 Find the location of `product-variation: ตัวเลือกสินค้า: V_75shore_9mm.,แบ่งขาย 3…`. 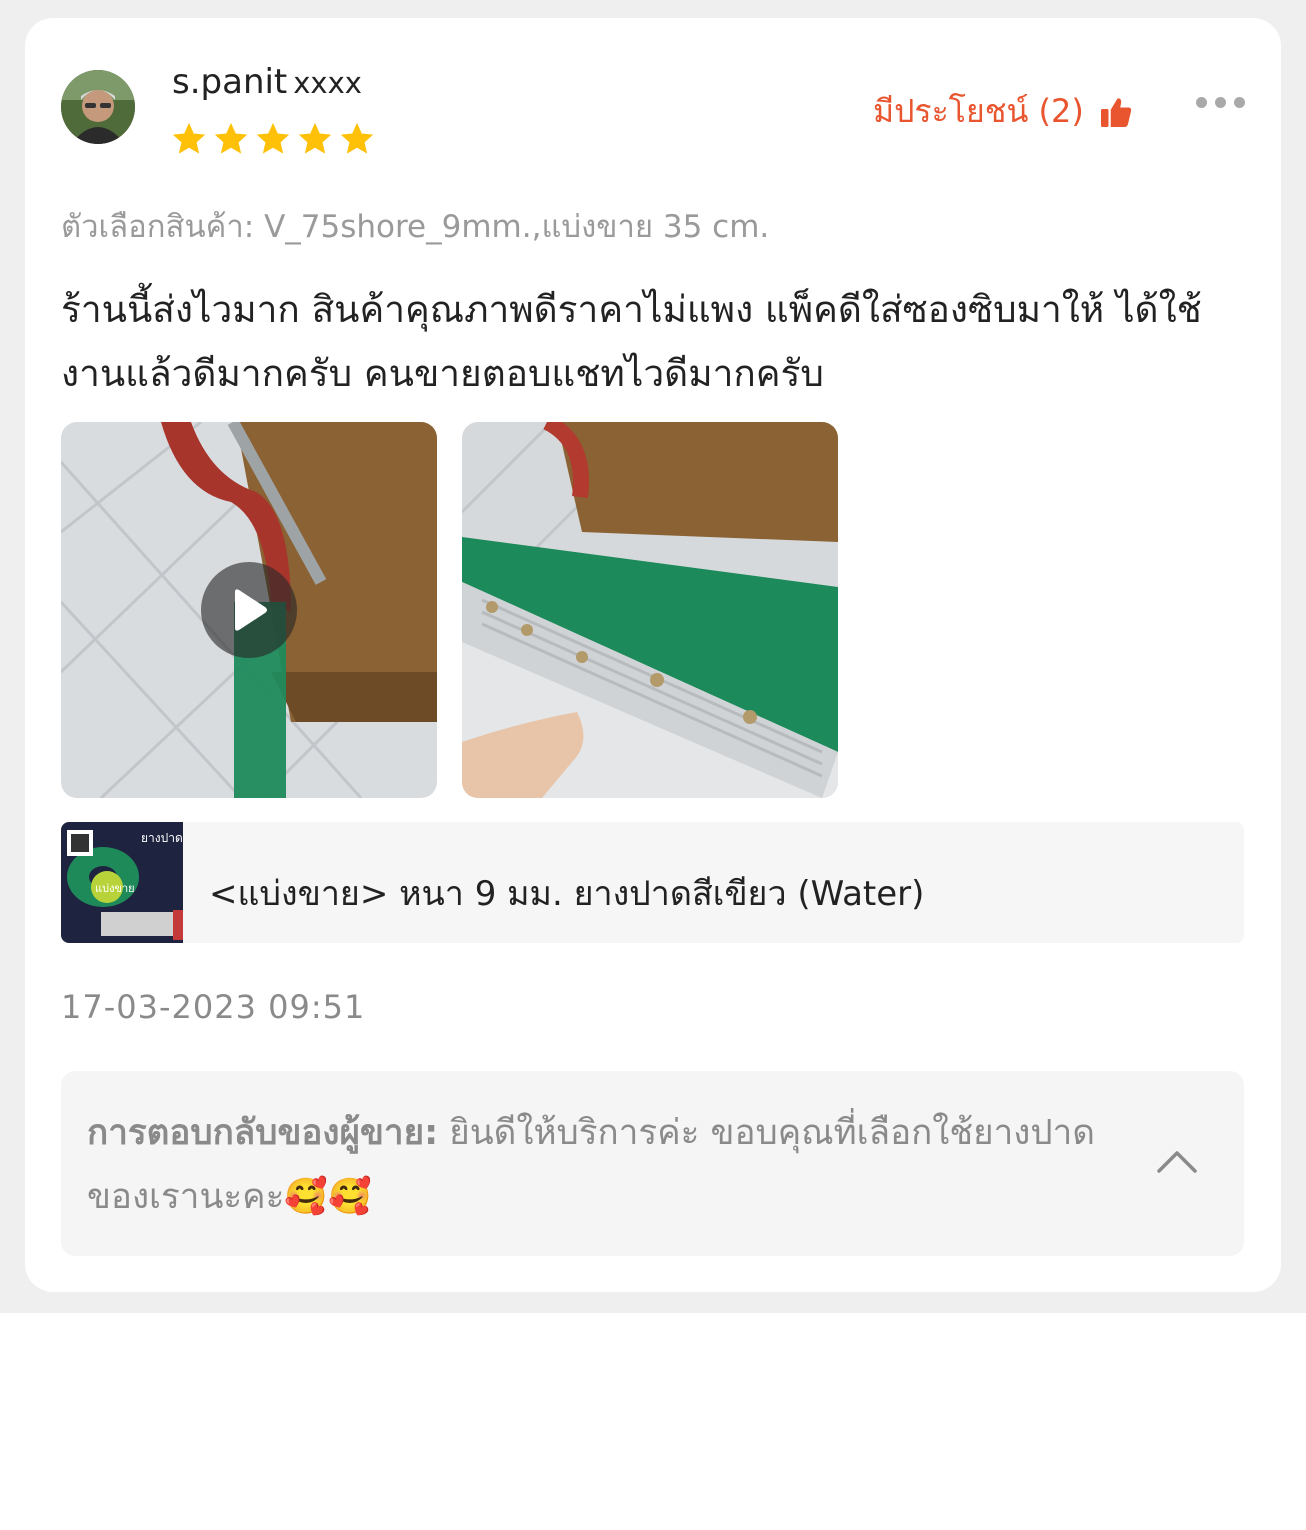

product-variation: ตัวเลือกสินค้า: V_75shore_9mm.,แบ่งขาย 3… is located at coordinates (415, 227).